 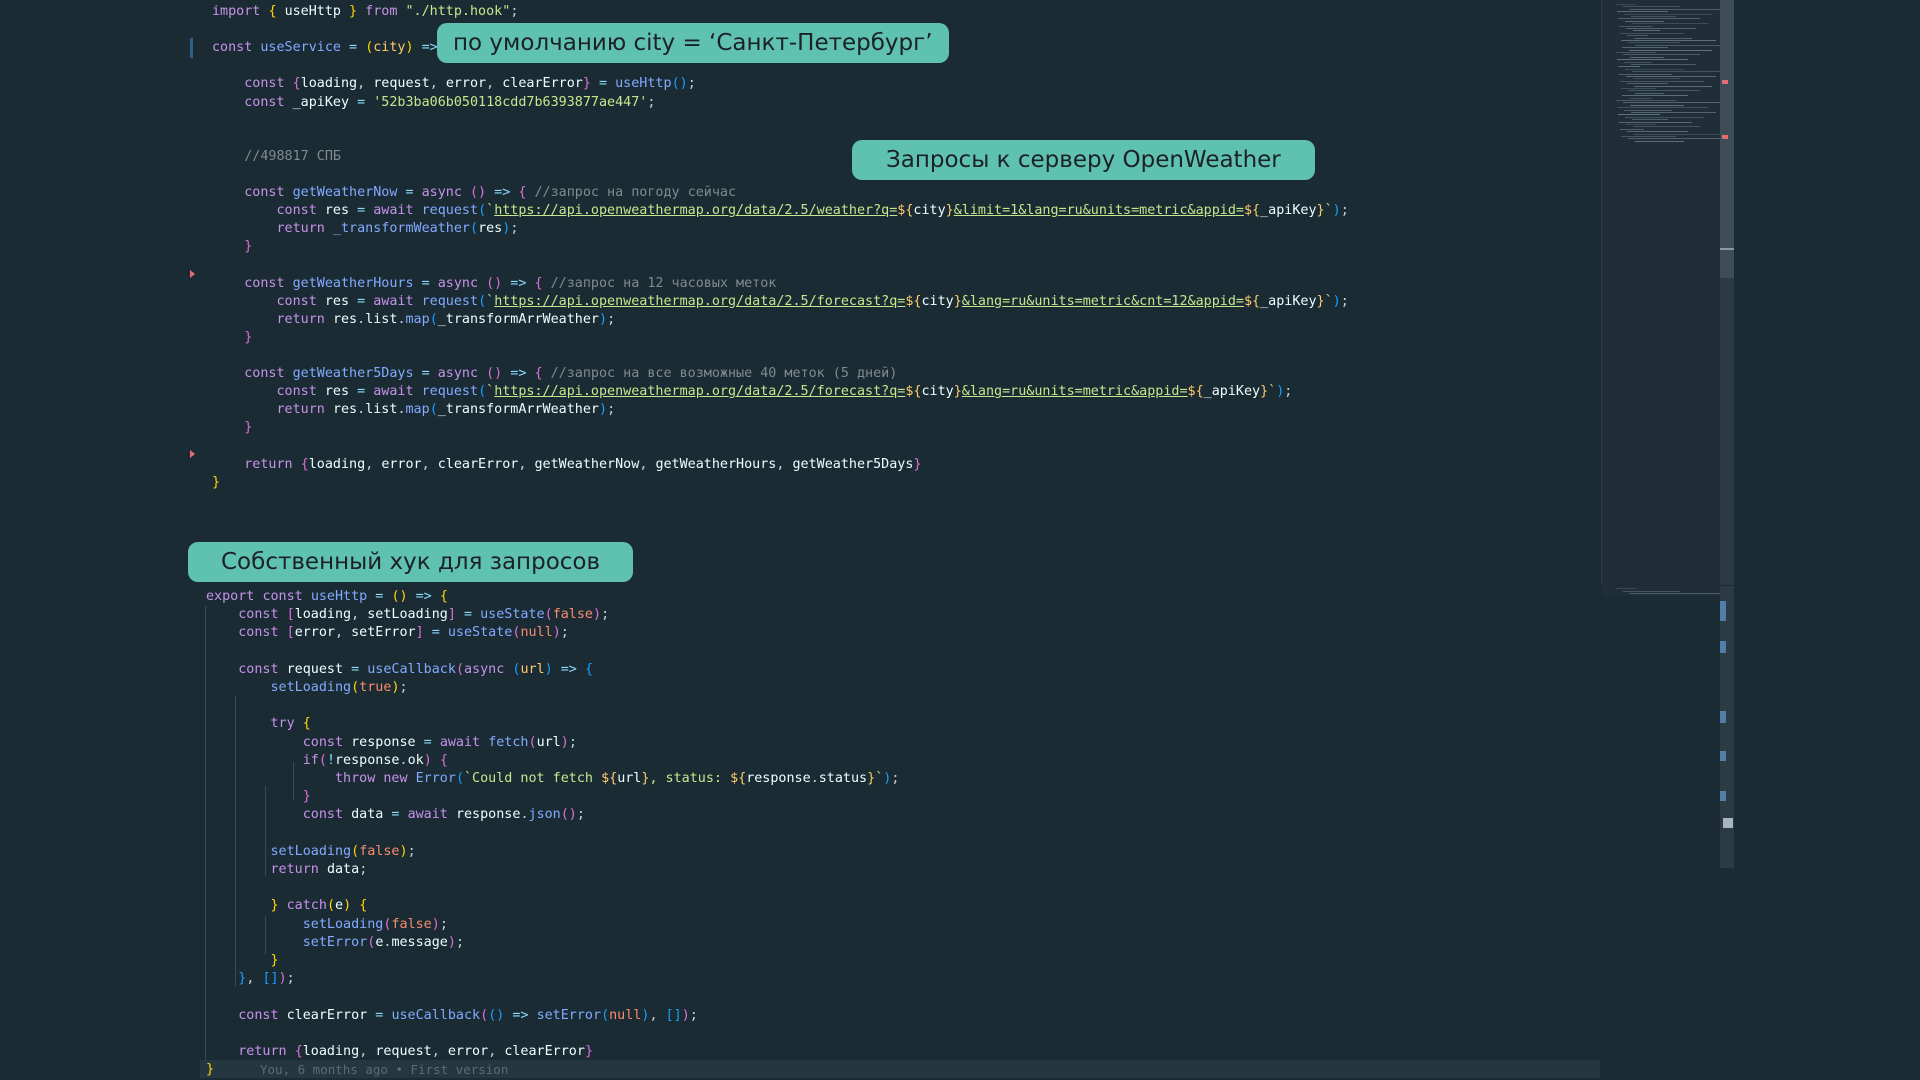 I want to click on code-line: const data = await response.json();, so click(x=395, y=815).